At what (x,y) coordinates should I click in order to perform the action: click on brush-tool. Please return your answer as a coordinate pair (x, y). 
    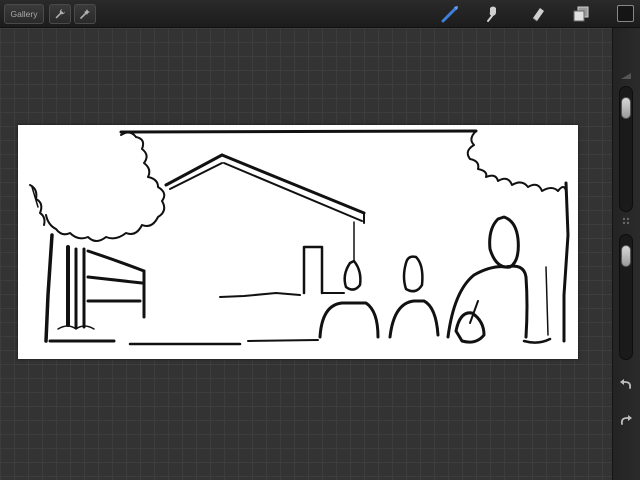
    Looking at the image, I should click on (450, 14).